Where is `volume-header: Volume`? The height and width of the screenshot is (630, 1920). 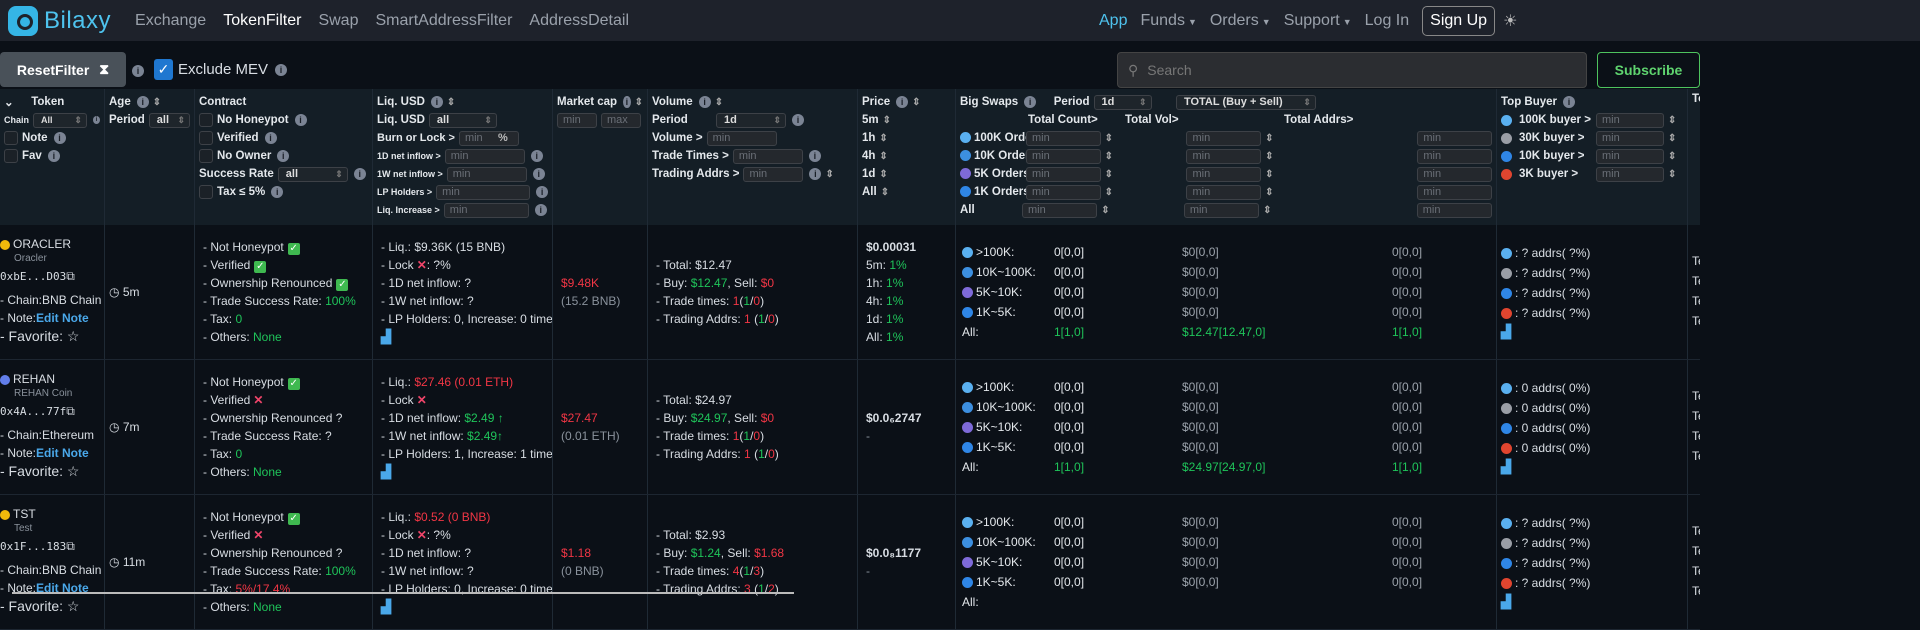
volume-header: Volume is located at coordinates (672, 102).